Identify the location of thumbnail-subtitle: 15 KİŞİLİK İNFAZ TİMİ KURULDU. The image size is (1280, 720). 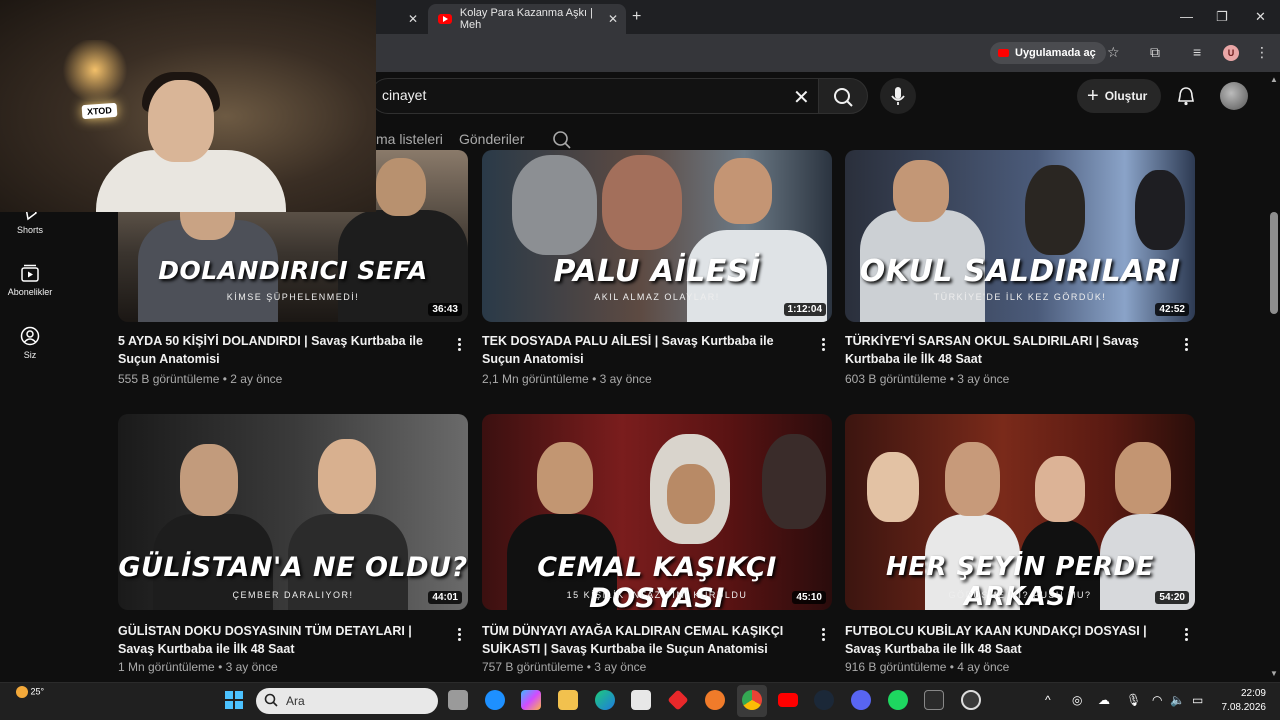
(657, 595).